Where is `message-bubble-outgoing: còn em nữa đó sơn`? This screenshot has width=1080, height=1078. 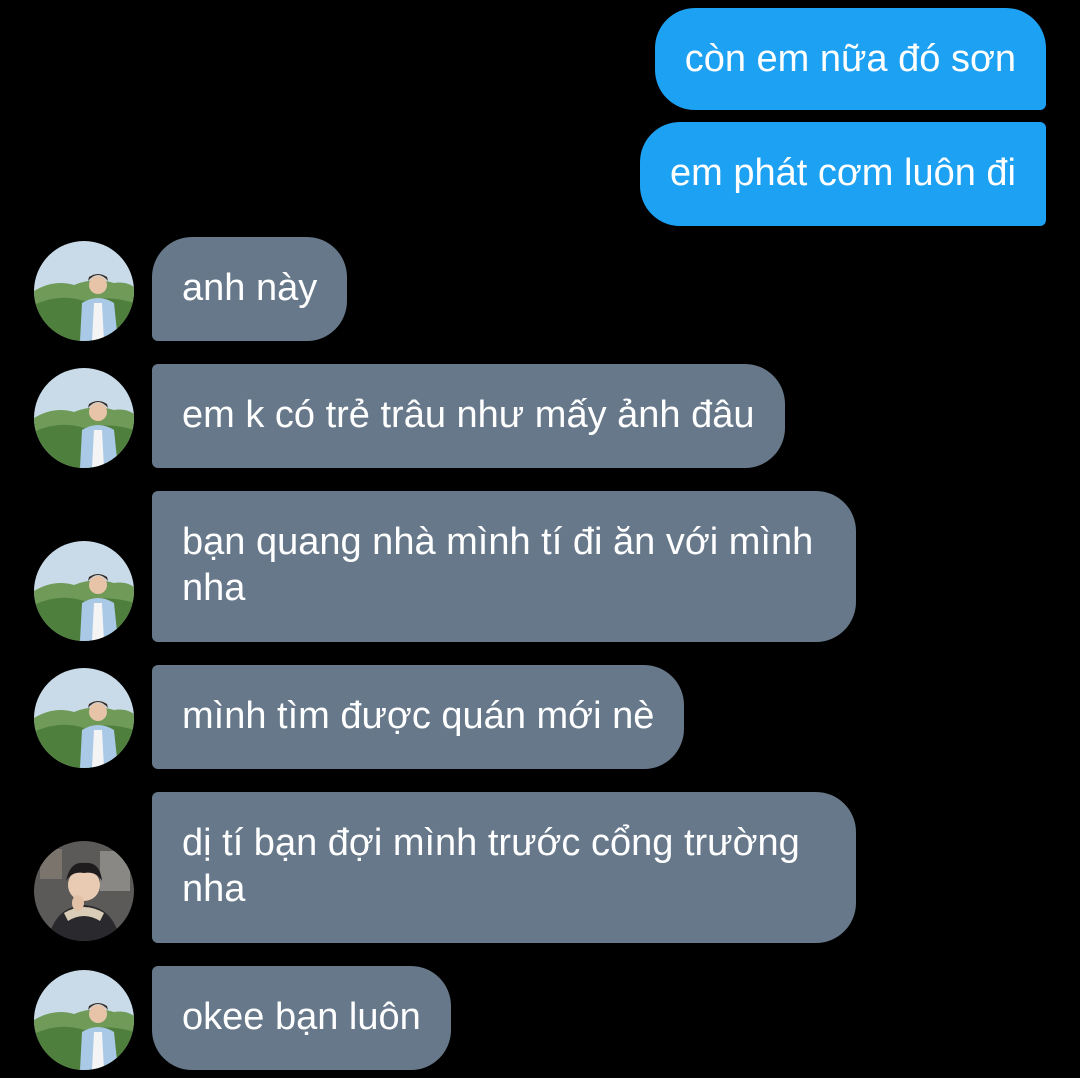
message-bubble-outgoing: còn em nữa đó sơn is located at coordinates (850, 59).